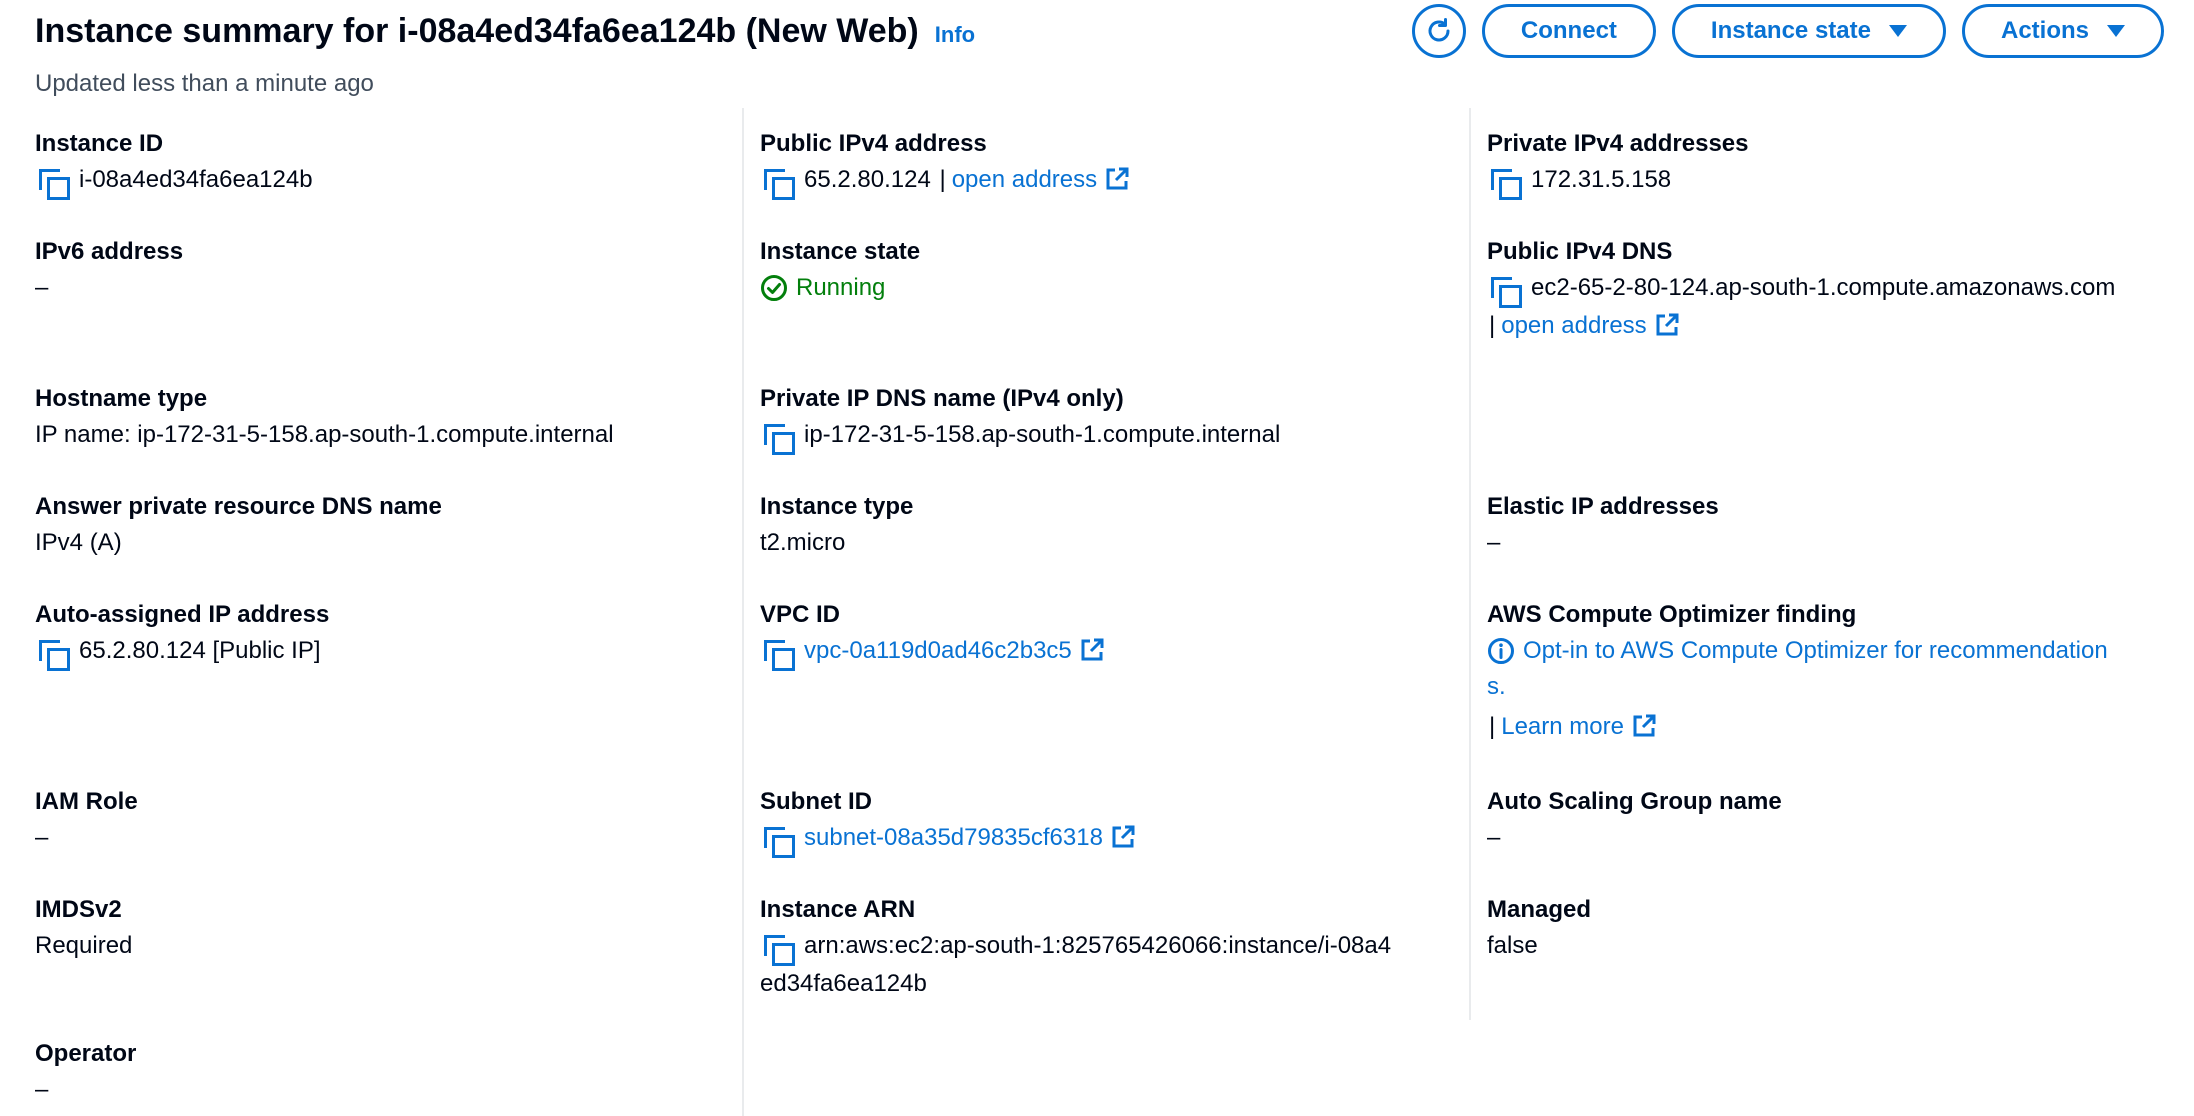 This screenshot has width=2194, height=1116. I want to click on field-private-ipv4: Private IPv4 addresses 172.31.5.158, so click(1832, 164).